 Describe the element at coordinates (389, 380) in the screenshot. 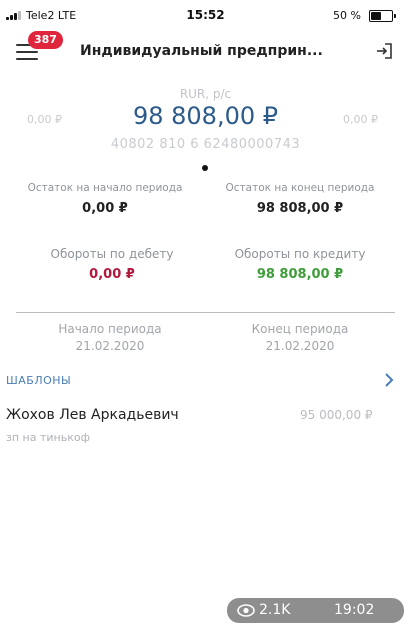

I see `chevron-right-icon` at that location.